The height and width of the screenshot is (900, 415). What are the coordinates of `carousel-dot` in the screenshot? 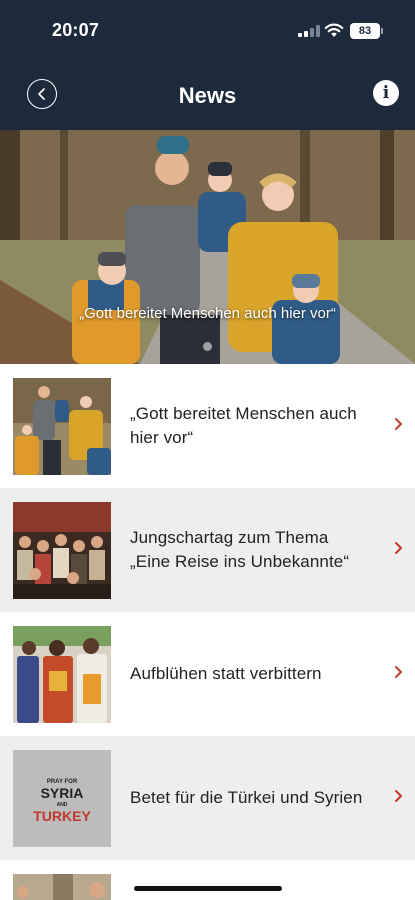 It's located at (207, 346).